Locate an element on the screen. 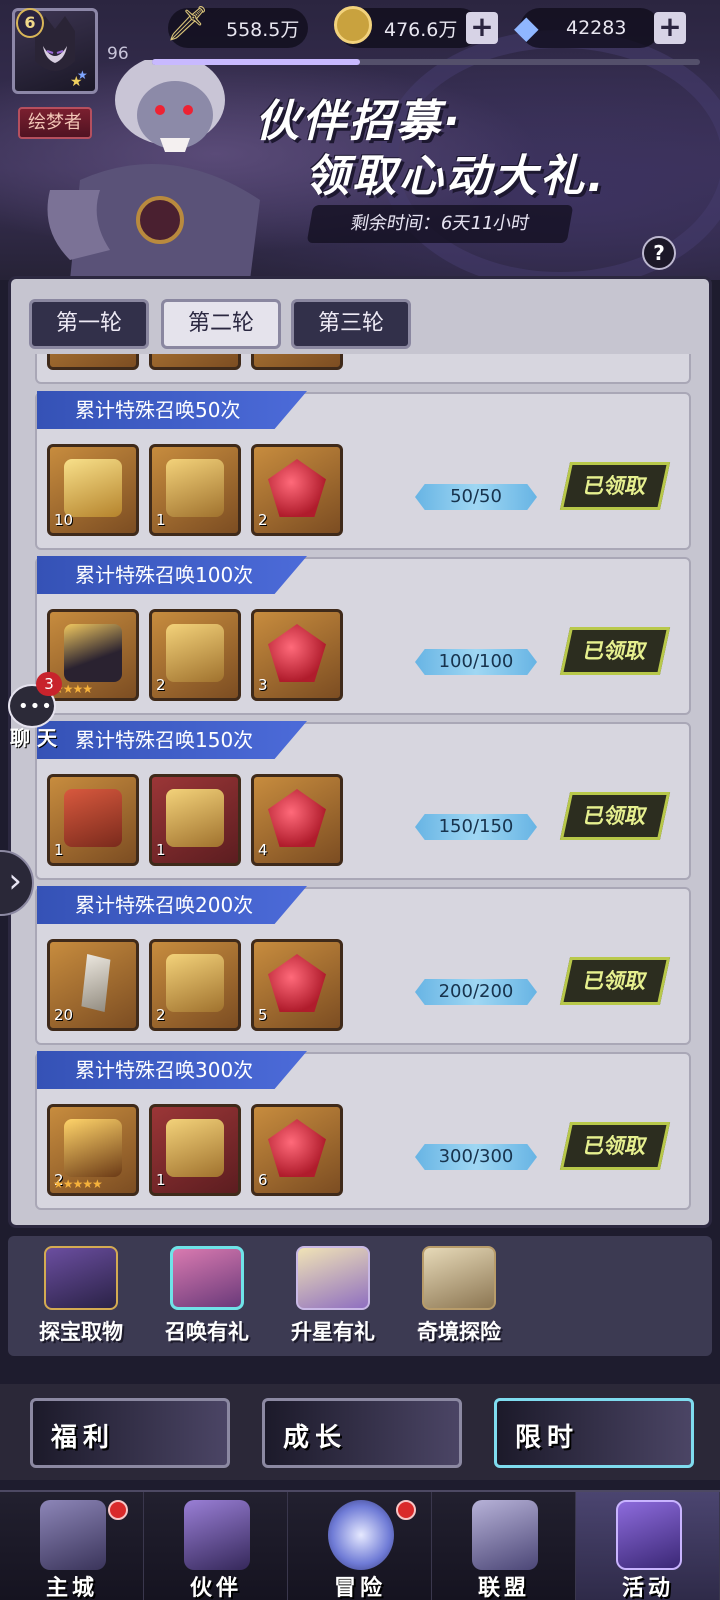  category-limited-label: 限时 is located at coordinates (547, 1438).